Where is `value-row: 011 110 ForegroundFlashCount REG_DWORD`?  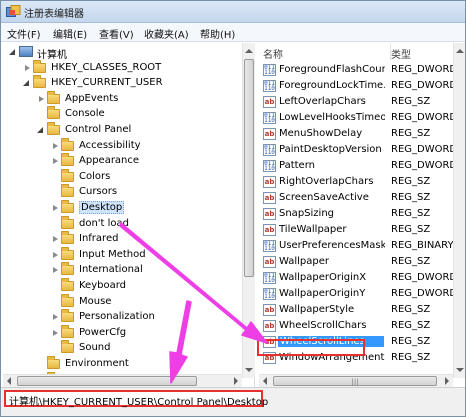 value-row: 011 110 ForegroundFlashCount REG_DWORD is located at coordinates (356, 70).